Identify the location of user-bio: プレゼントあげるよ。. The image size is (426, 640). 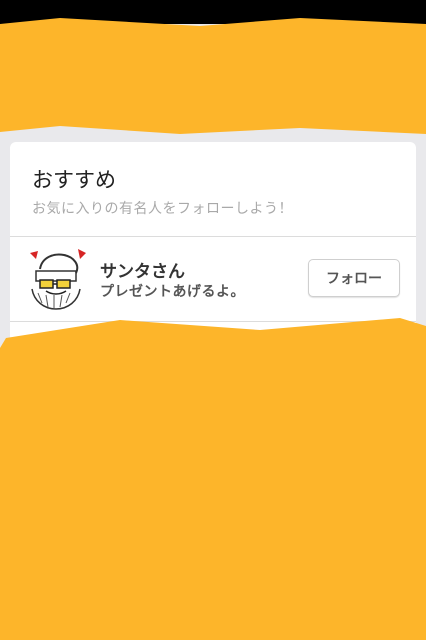
(172, 292).